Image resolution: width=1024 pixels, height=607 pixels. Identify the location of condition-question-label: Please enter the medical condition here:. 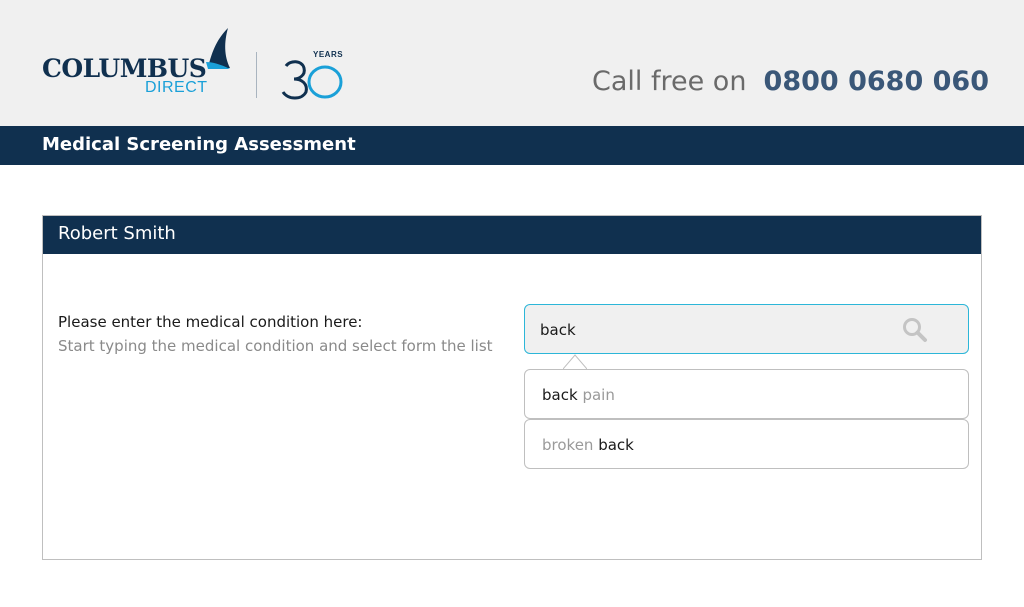
(210, 322).